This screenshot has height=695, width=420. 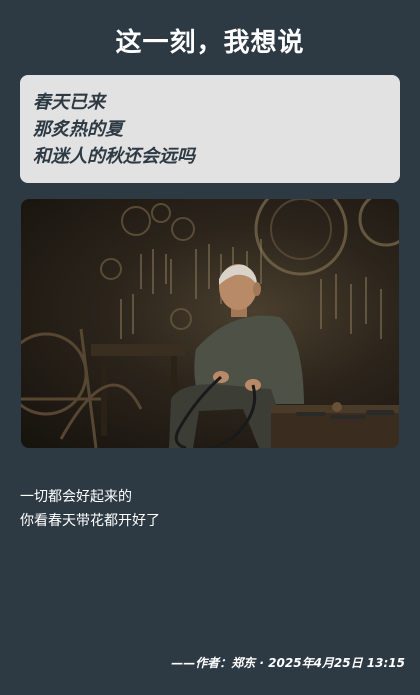 I want to click on quote-card: 春天已来 那炙热的夏 和迷人的秋还会远吗, so click(x=210, y=129).